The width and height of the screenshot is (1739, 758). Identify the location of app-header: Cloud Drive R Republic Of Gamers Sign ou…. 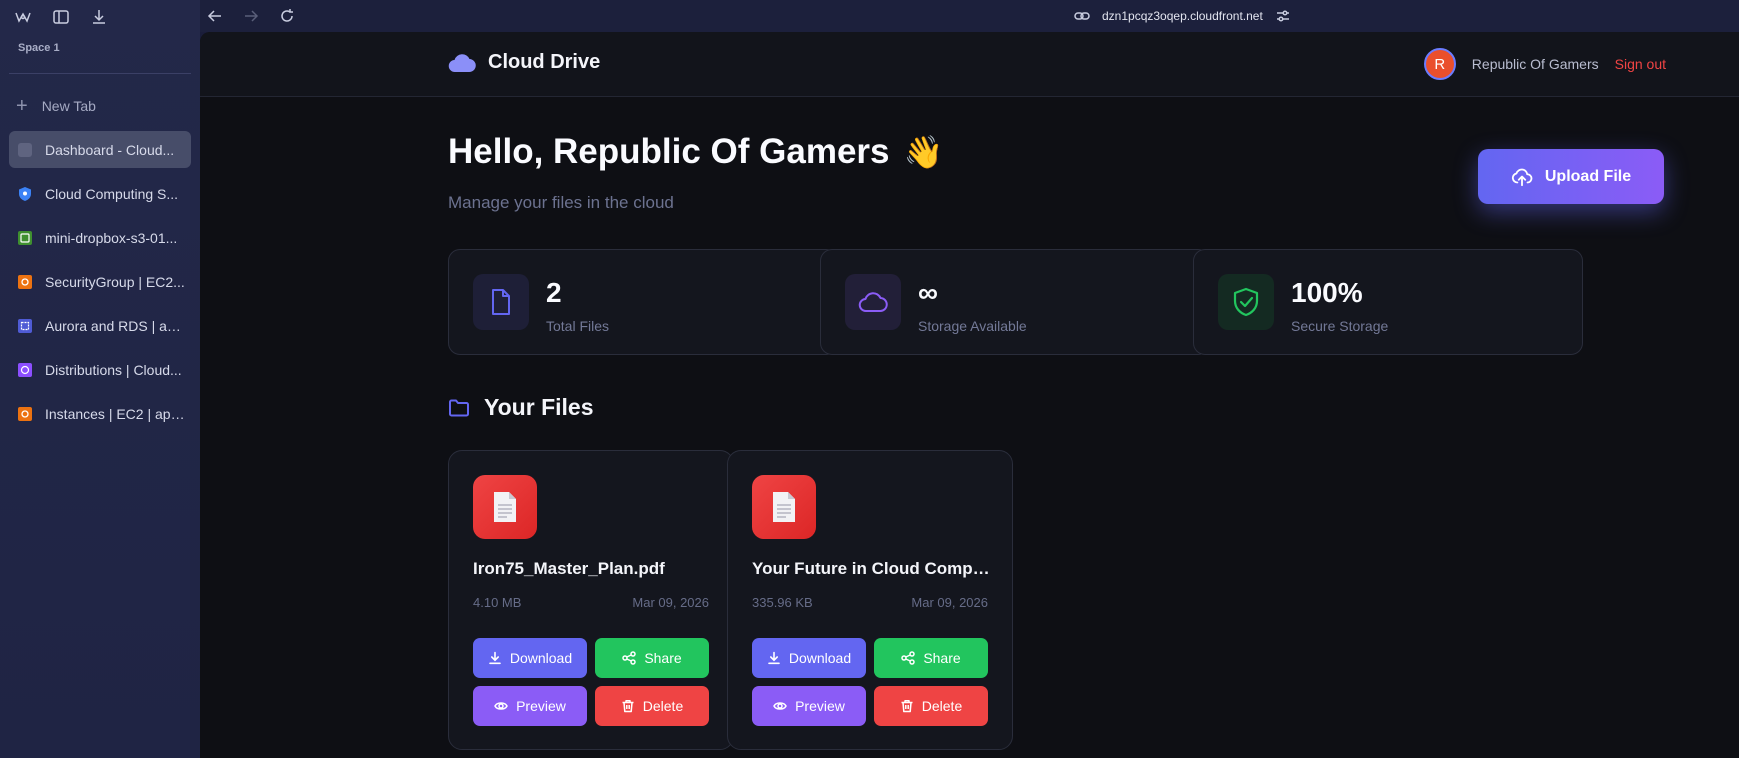
(969, 64).